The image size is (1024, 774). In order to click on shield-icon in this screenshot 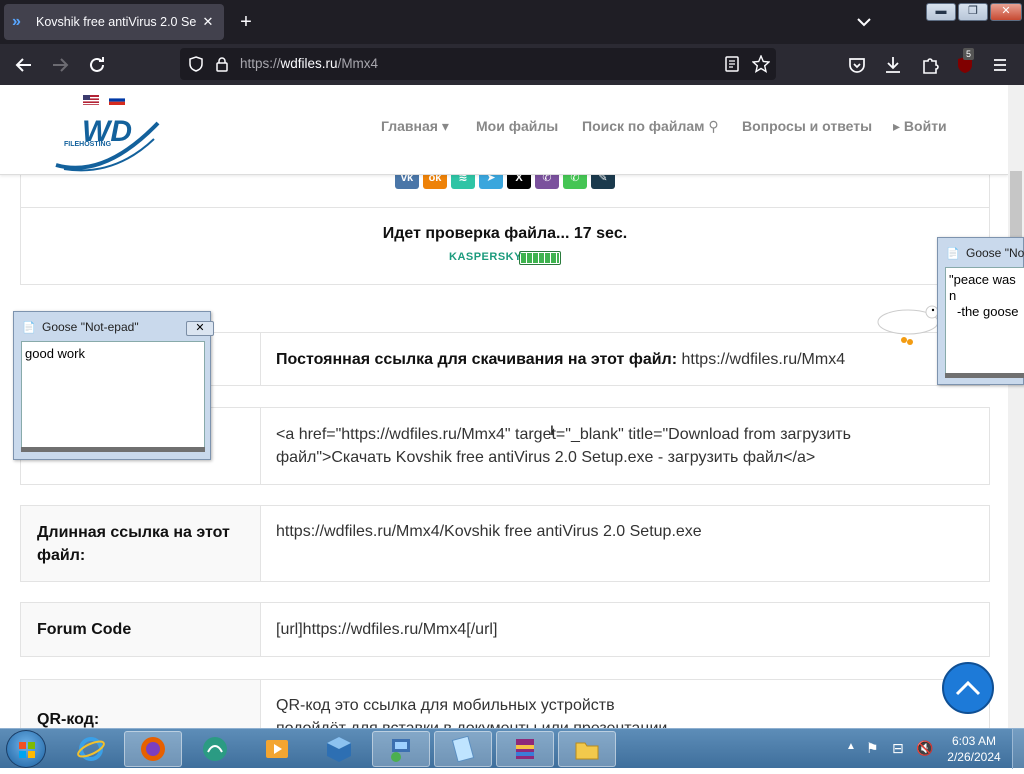, I will do `click(196, 64)`.